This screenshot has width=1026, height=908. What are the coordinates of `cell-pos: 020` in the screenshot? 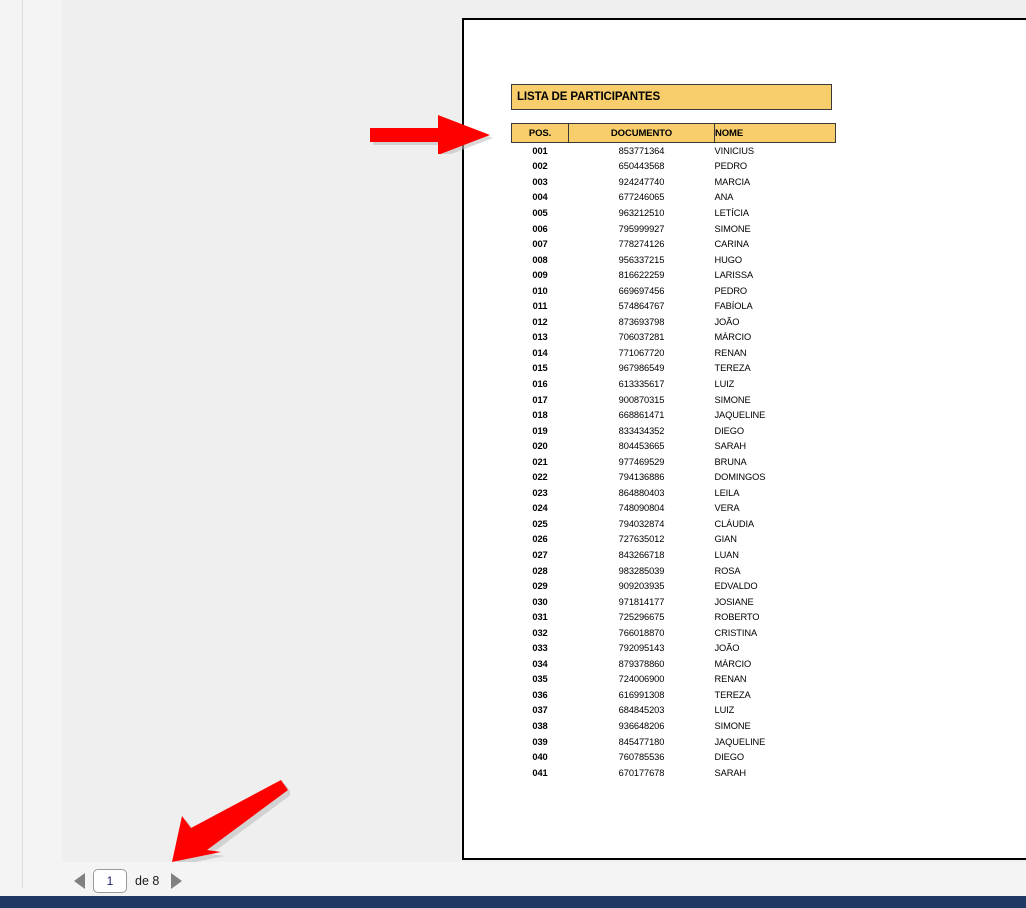 It's located at (540, 446).